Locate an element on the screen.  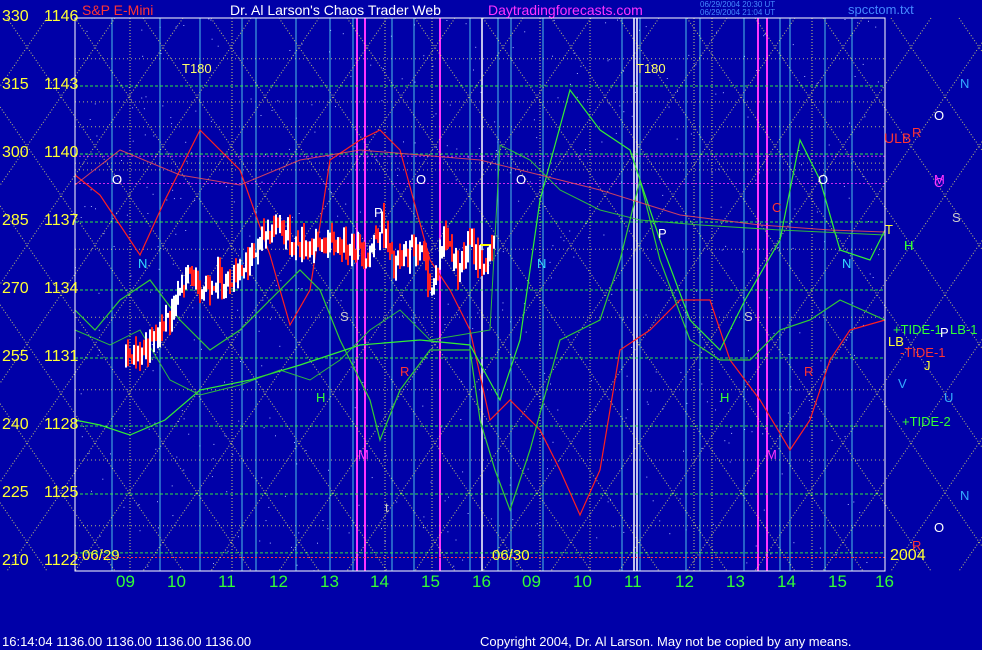
x-tick-hour: 10 is located at coordinates (176, 581).